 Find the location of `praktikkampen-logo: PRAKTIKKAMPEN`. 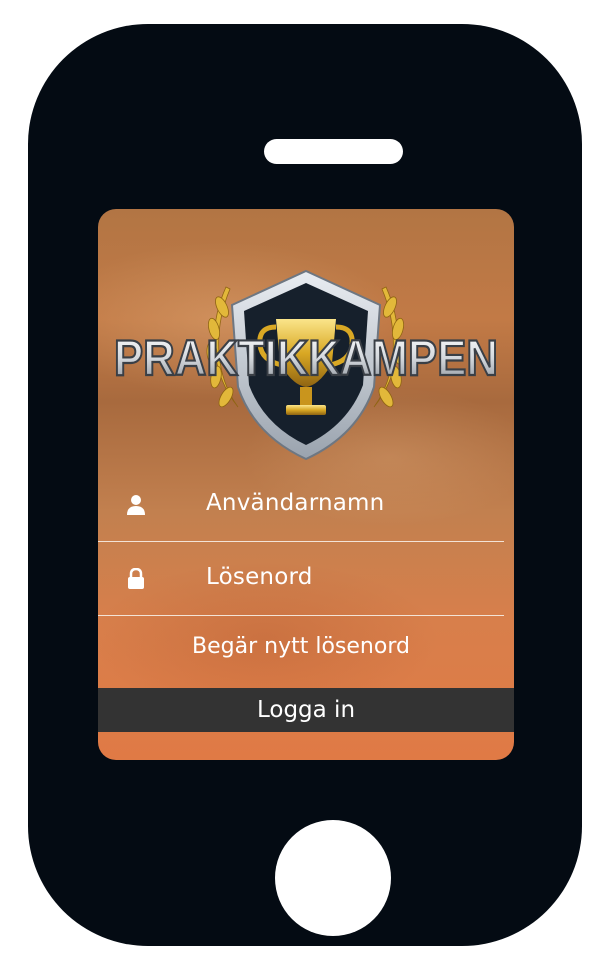

praktikkampen-logo: PRAKTIKKAMPEN is located at coordinates (306, 365).